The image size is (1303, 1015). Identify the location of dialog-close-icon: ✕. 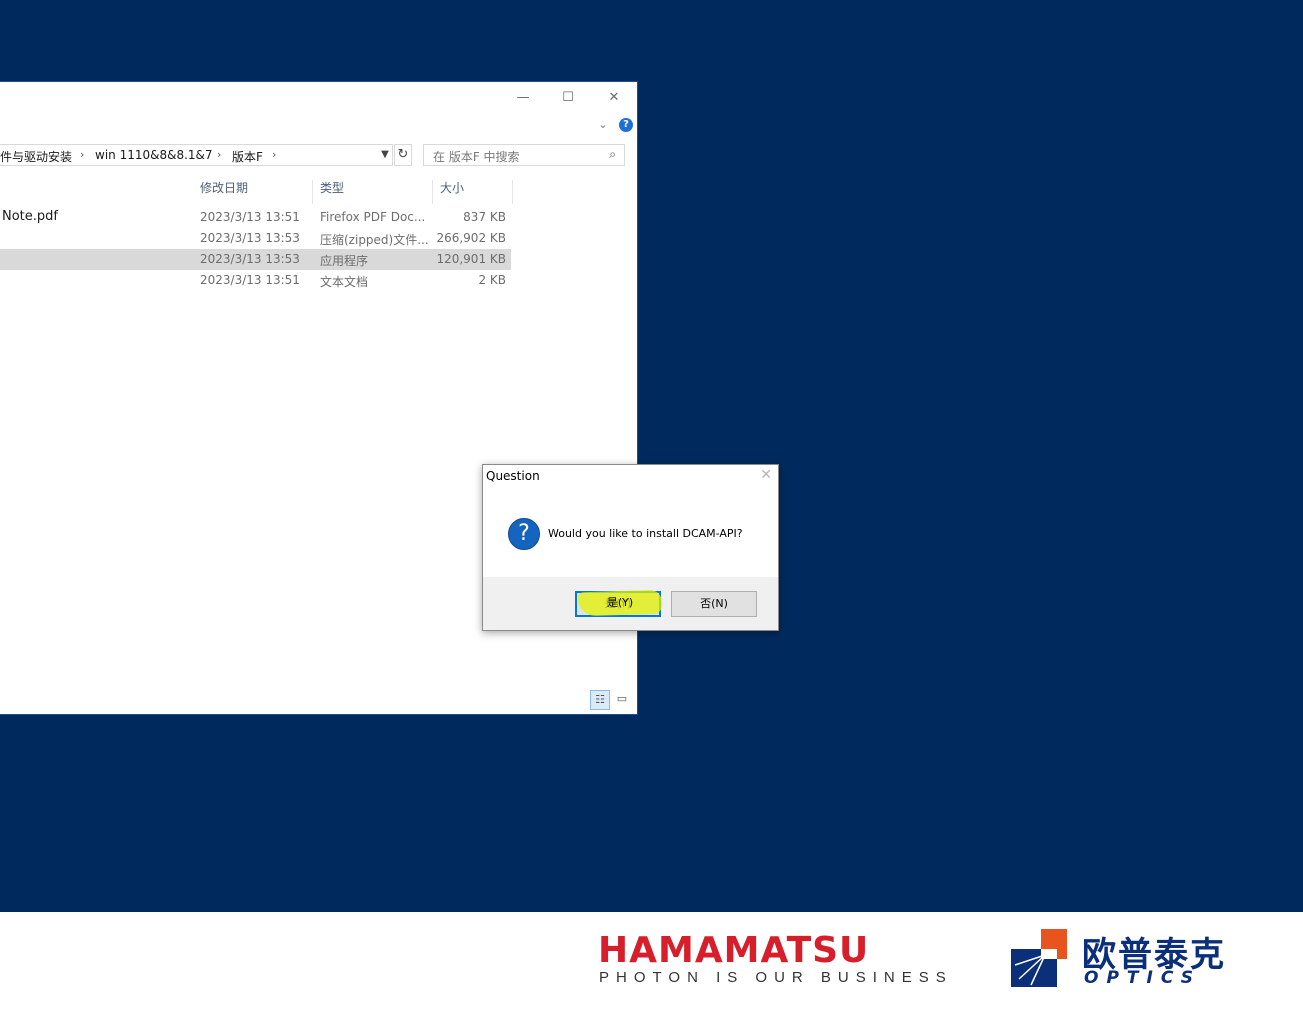
(766, 475).